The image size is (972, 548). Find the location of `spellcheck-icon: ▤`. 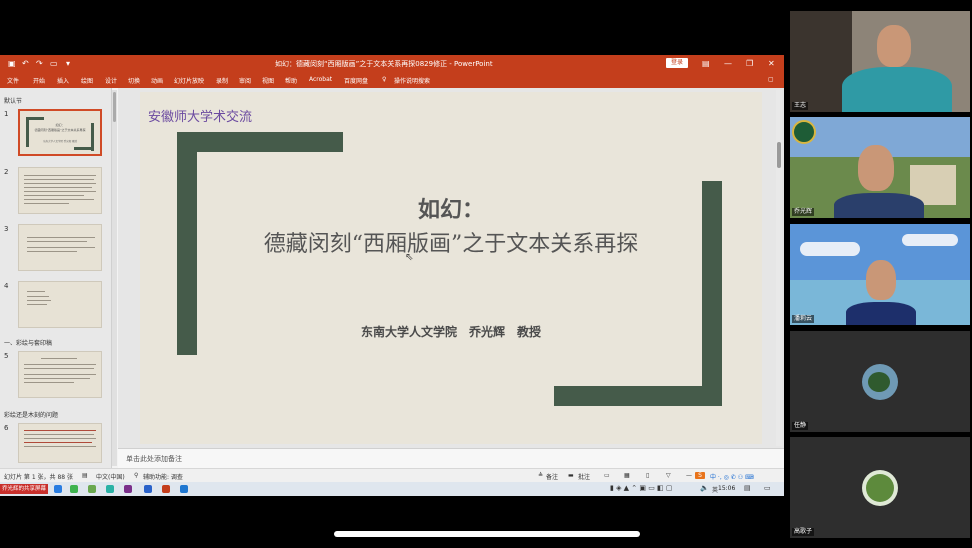

spellcheck-icon: ▤ is located at coordinates (85, 475).